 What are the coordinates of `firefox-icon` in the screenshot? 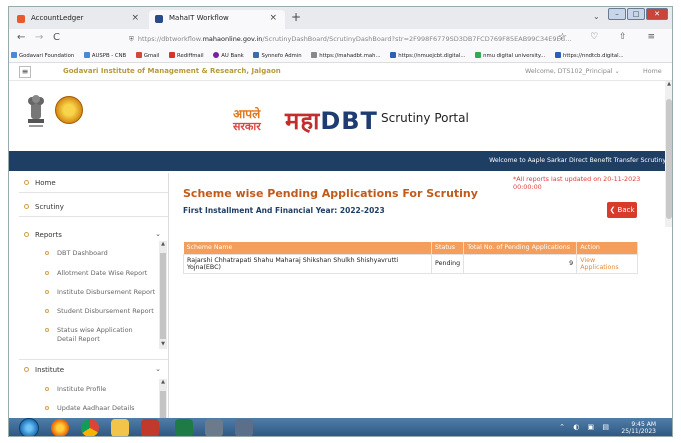 It's located at (60, 427).